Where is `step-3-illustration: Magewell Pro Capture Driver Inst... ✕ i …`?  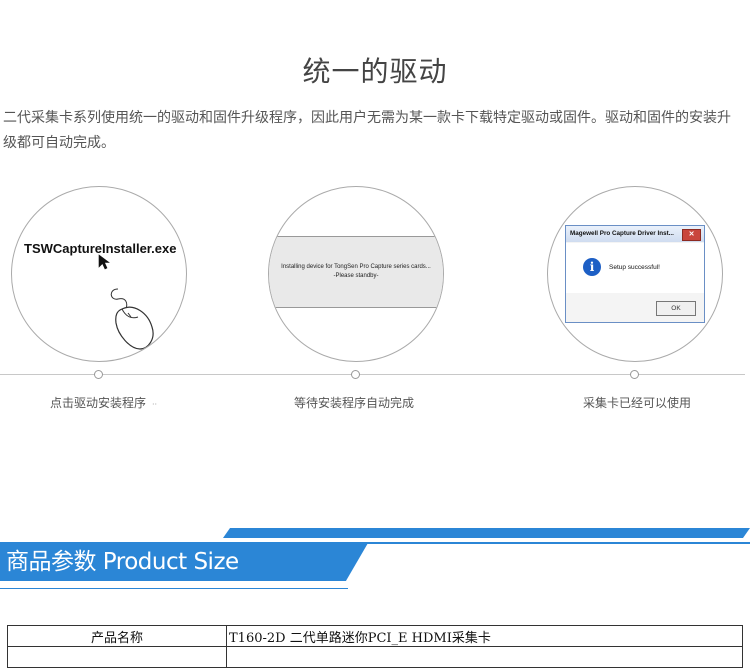 step-3-illustration: Magewell Pro Capture Driver Inst... ✕ i … is located at coordinates (635, 274).